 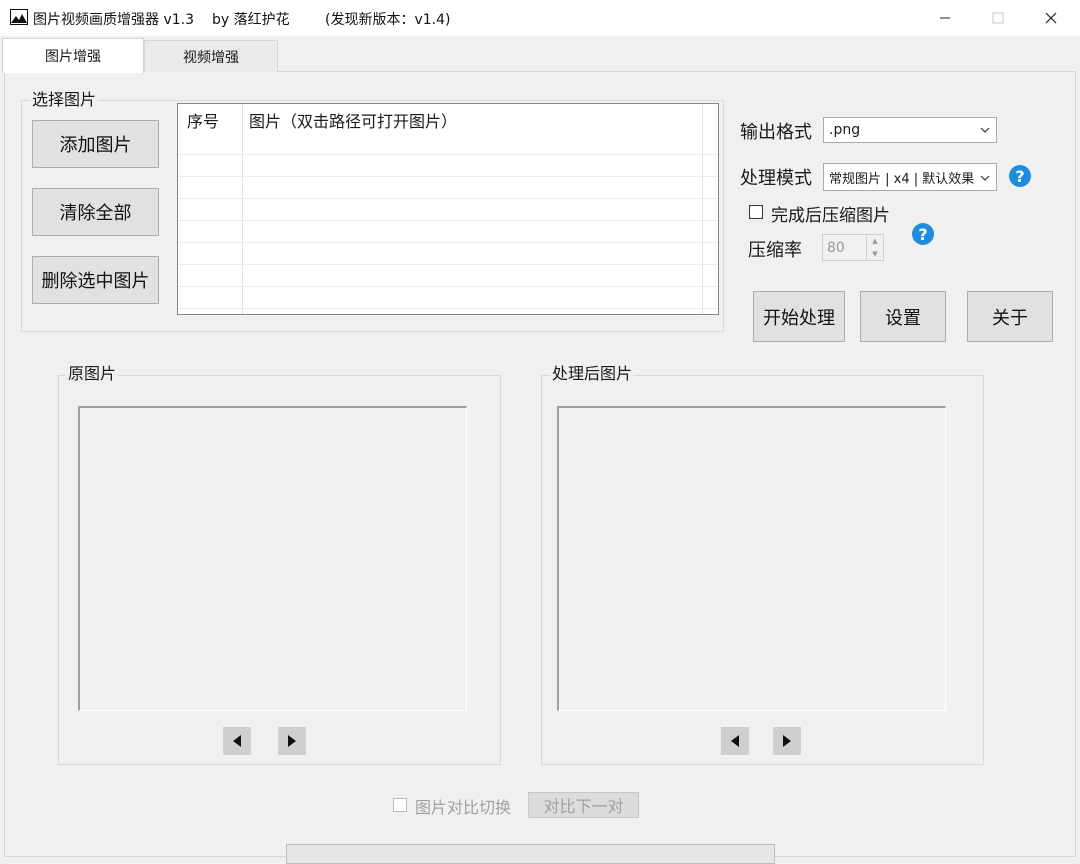 I want to click on select-images-group-label: 选择图片, so click(x=64, y=100).